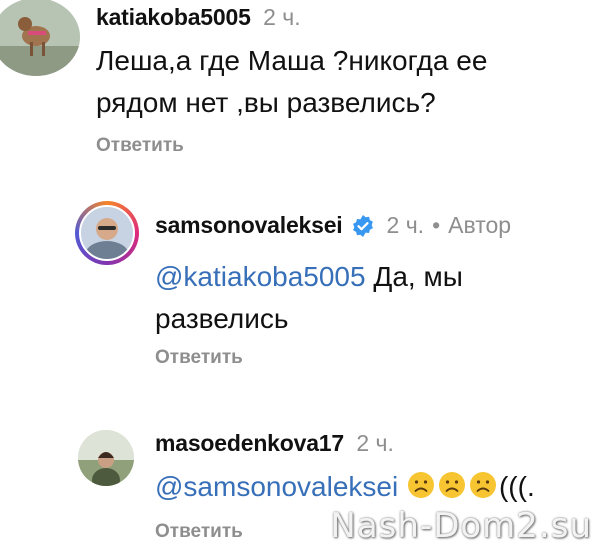 The width and height of the screenshot is (600, 554). Describe the element at coordinates (249, 443) in the screenshot. I see `username: masoedenkova17` at that location.